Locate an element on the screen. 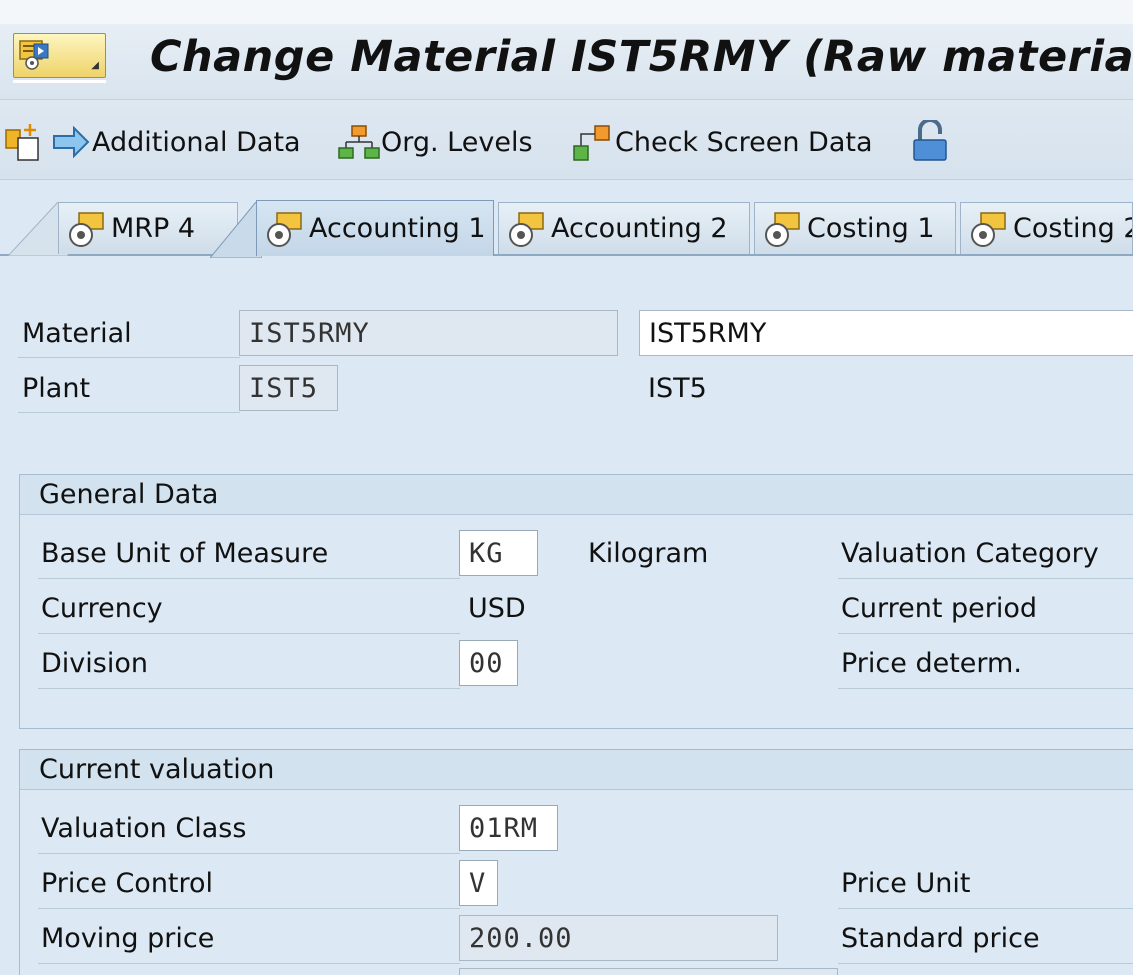 The image size is (1133, 975). new-document-icon is located at coordinates (22, 142).